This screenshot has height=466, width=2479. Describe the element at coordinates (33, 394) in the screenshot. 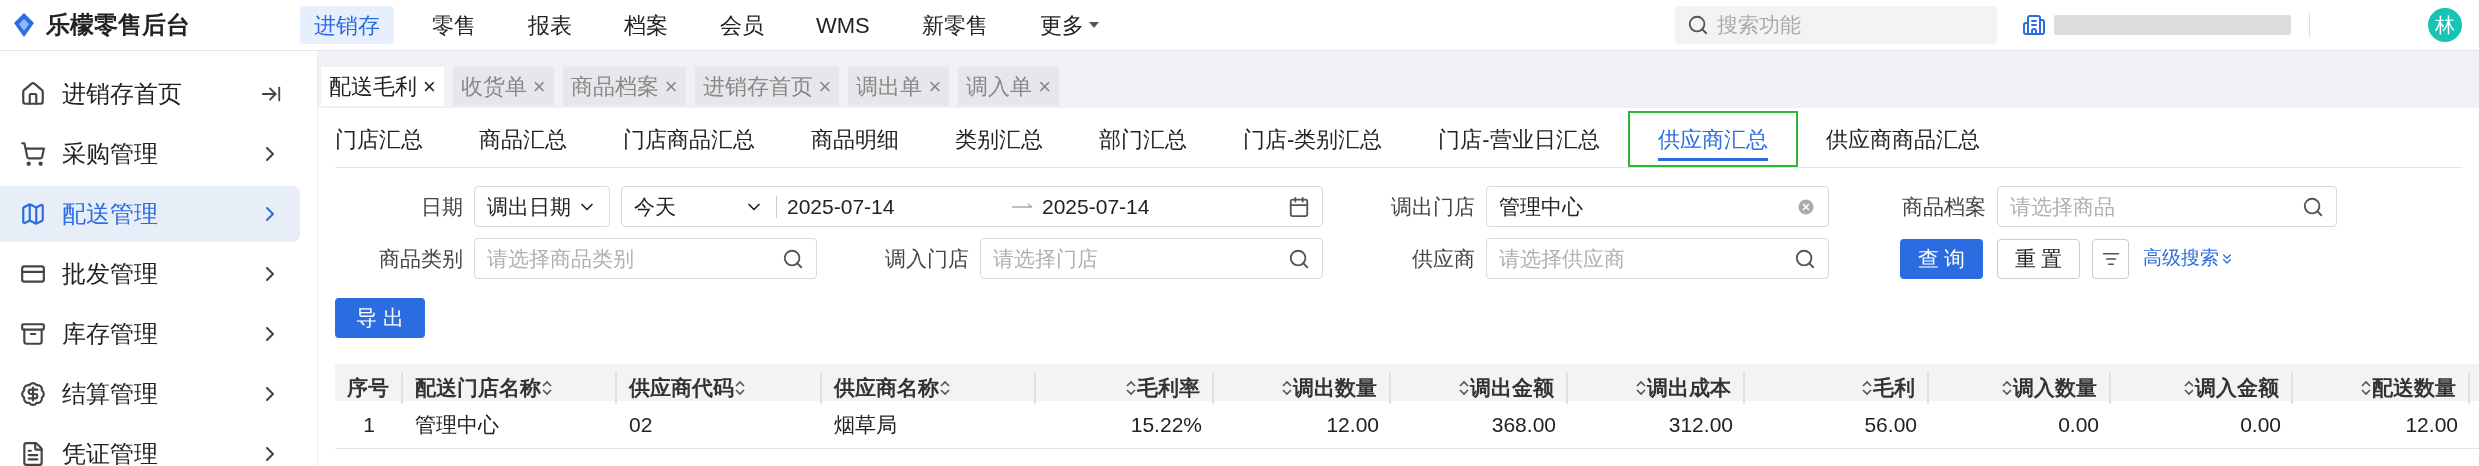

I see `dollar-icon` at that location.